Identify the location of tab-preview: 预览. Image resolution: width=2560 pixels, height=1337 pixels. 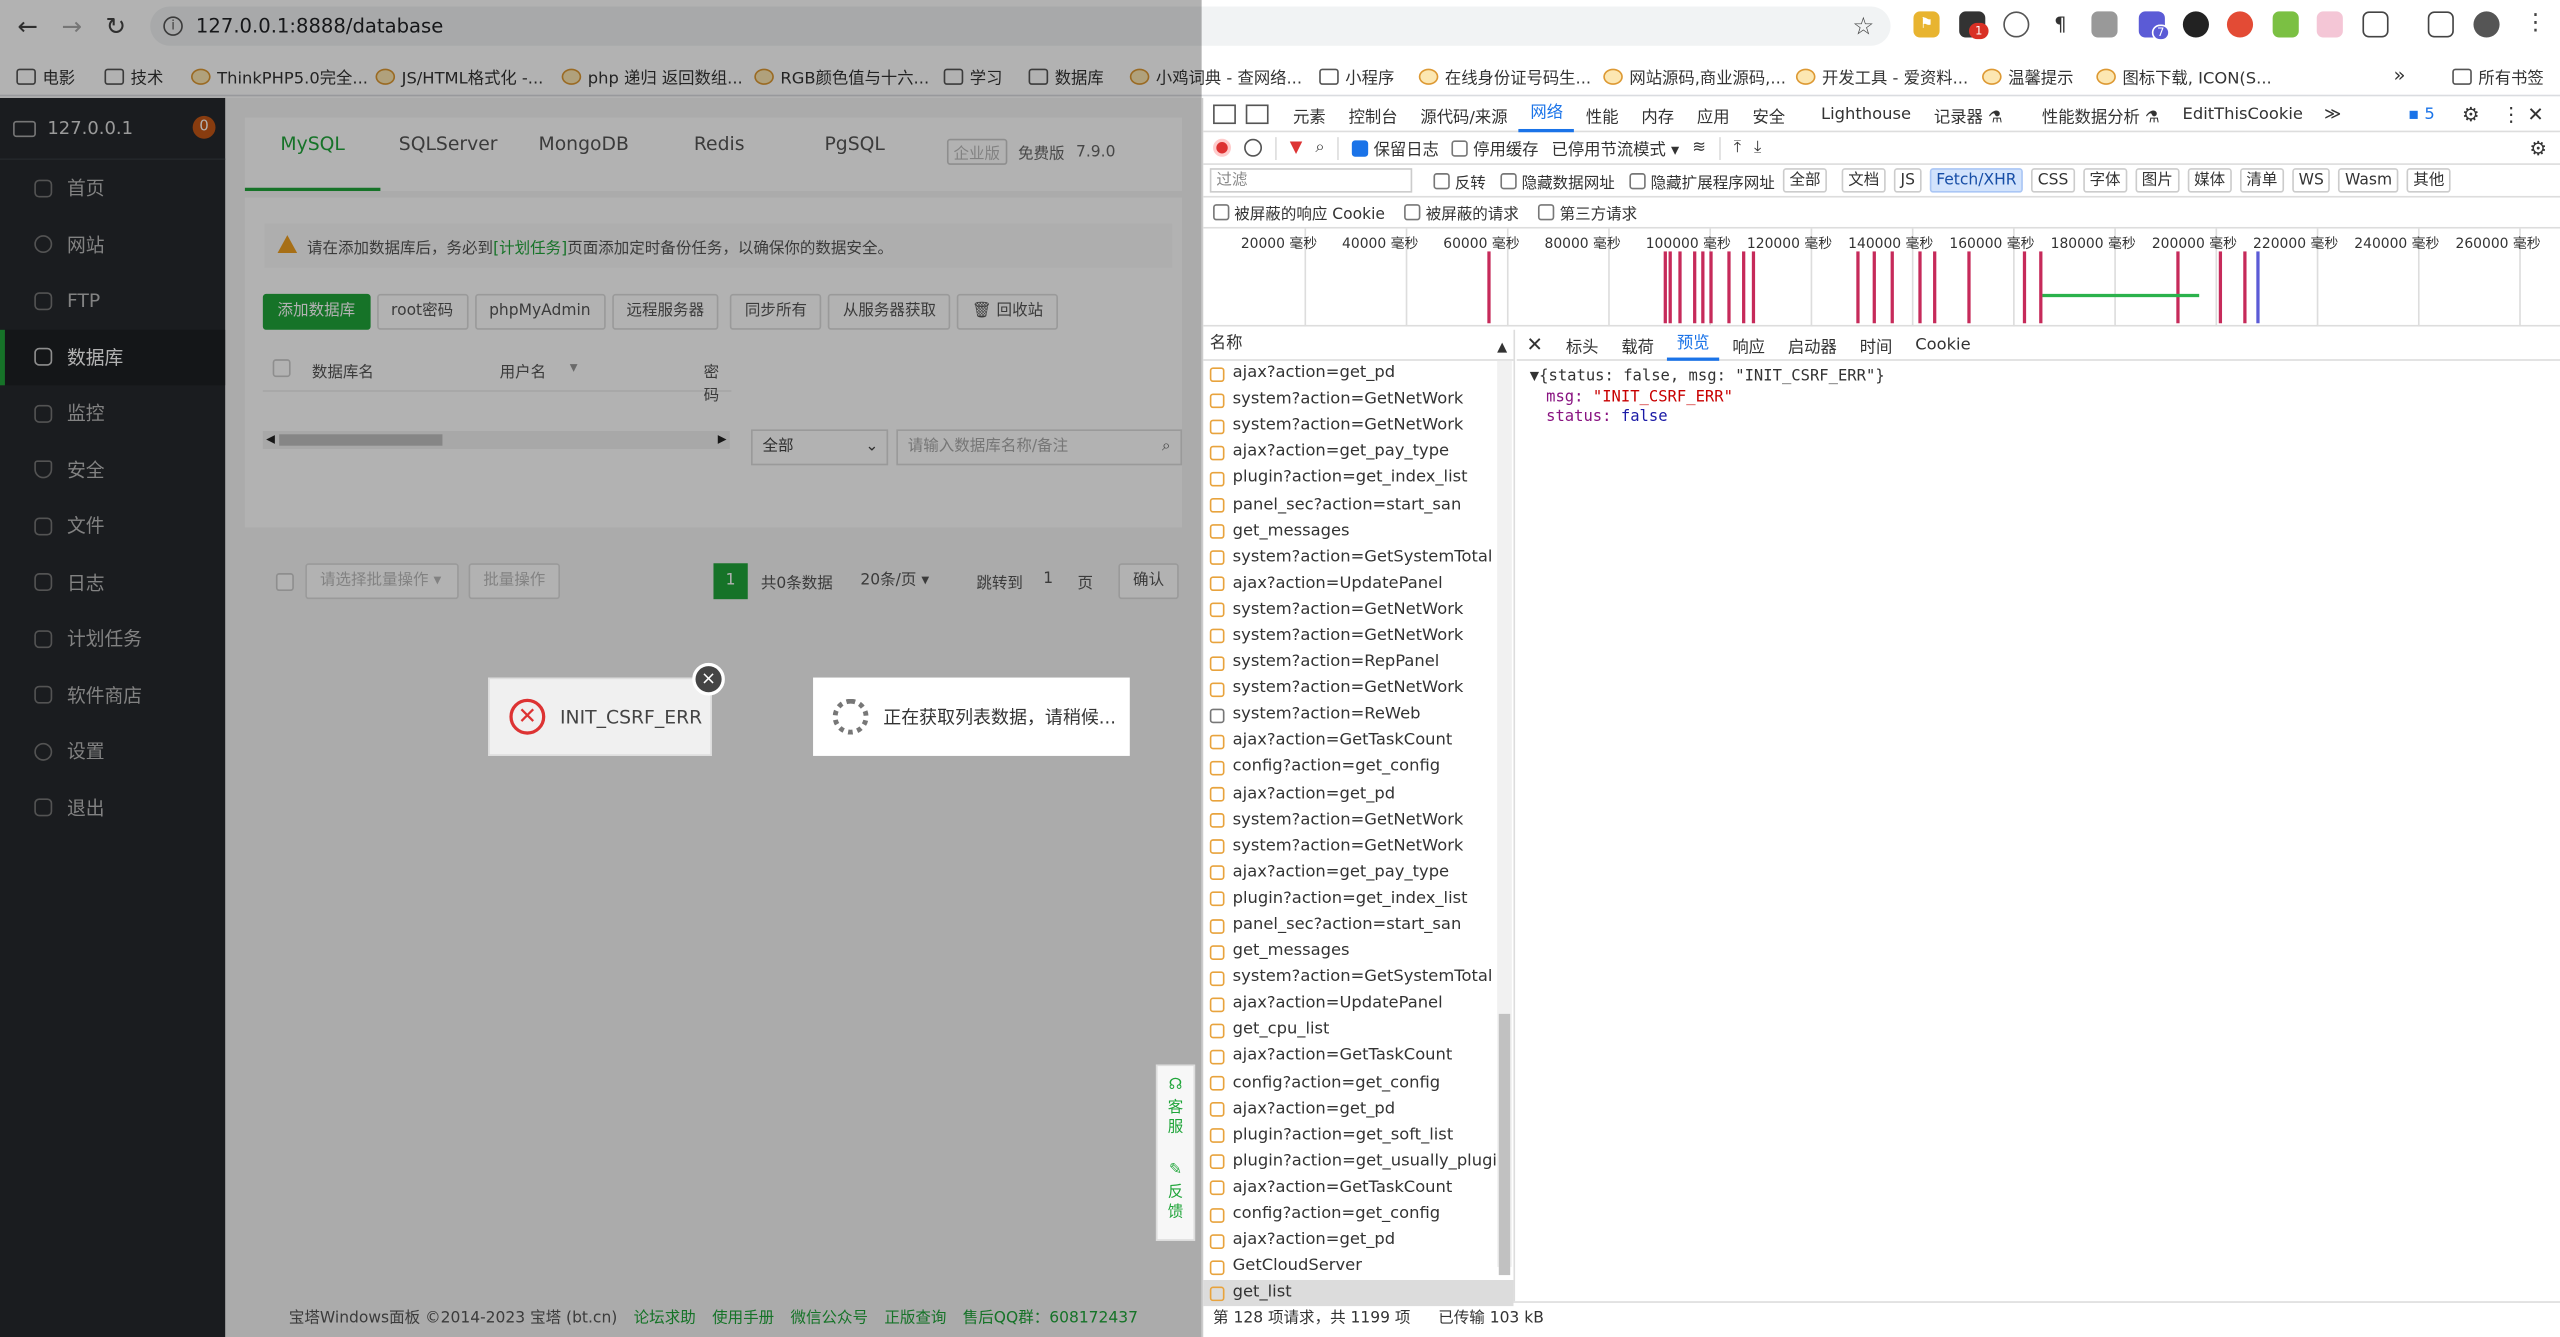
(1693, 344).